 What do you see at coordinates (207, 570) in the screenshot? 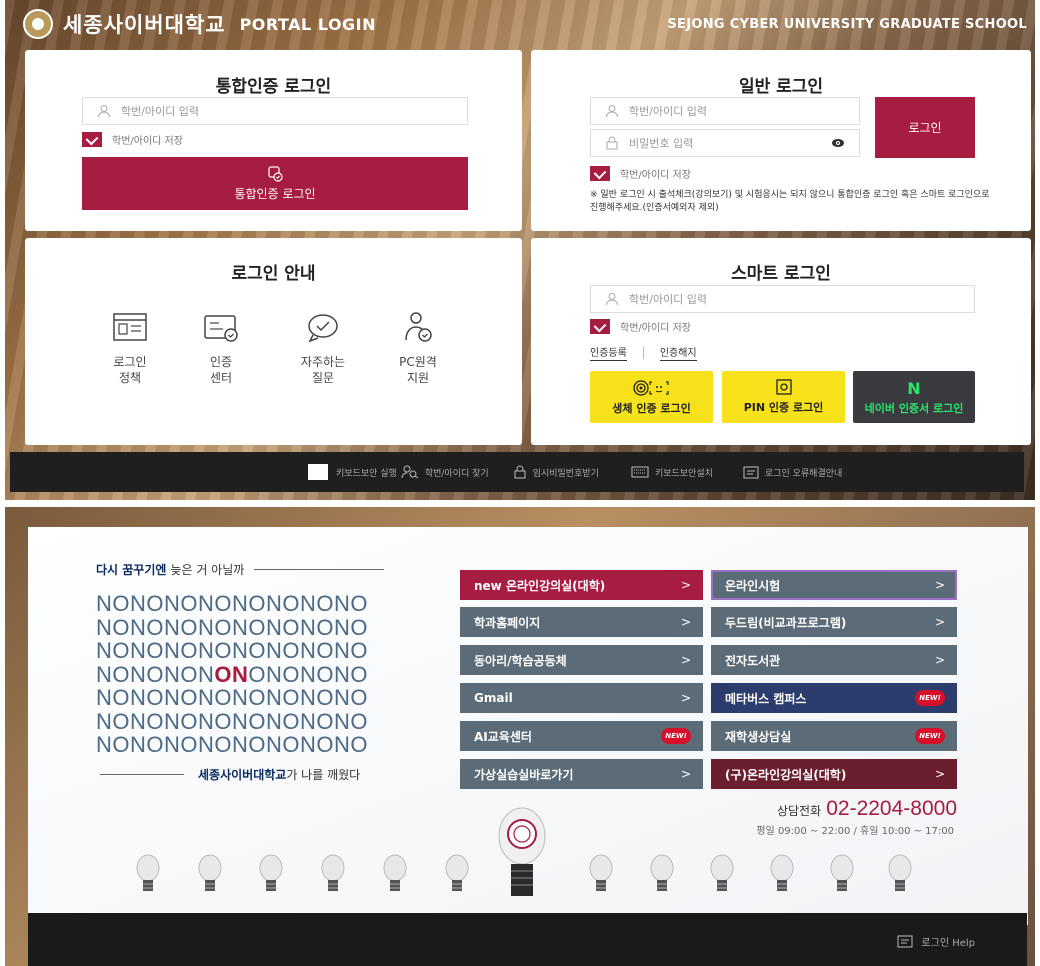
I see `slogan-top-rest: 늦은 거 아닐까` at bounding box center [207, 570].